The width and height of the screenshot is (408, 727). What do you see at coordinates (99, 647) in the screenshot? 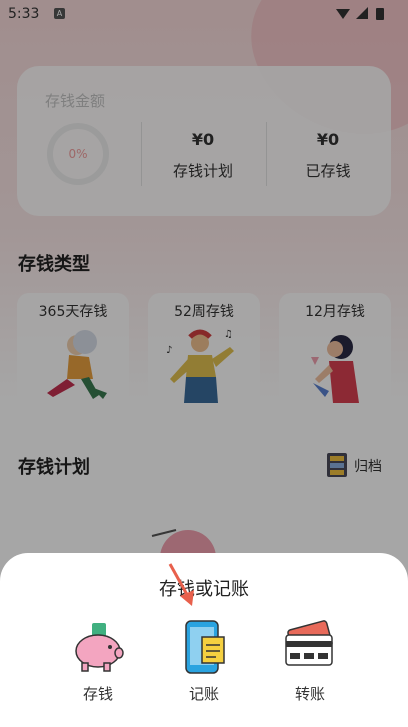
I see `piggy-bank-icon` at bounding box center [99, 647].